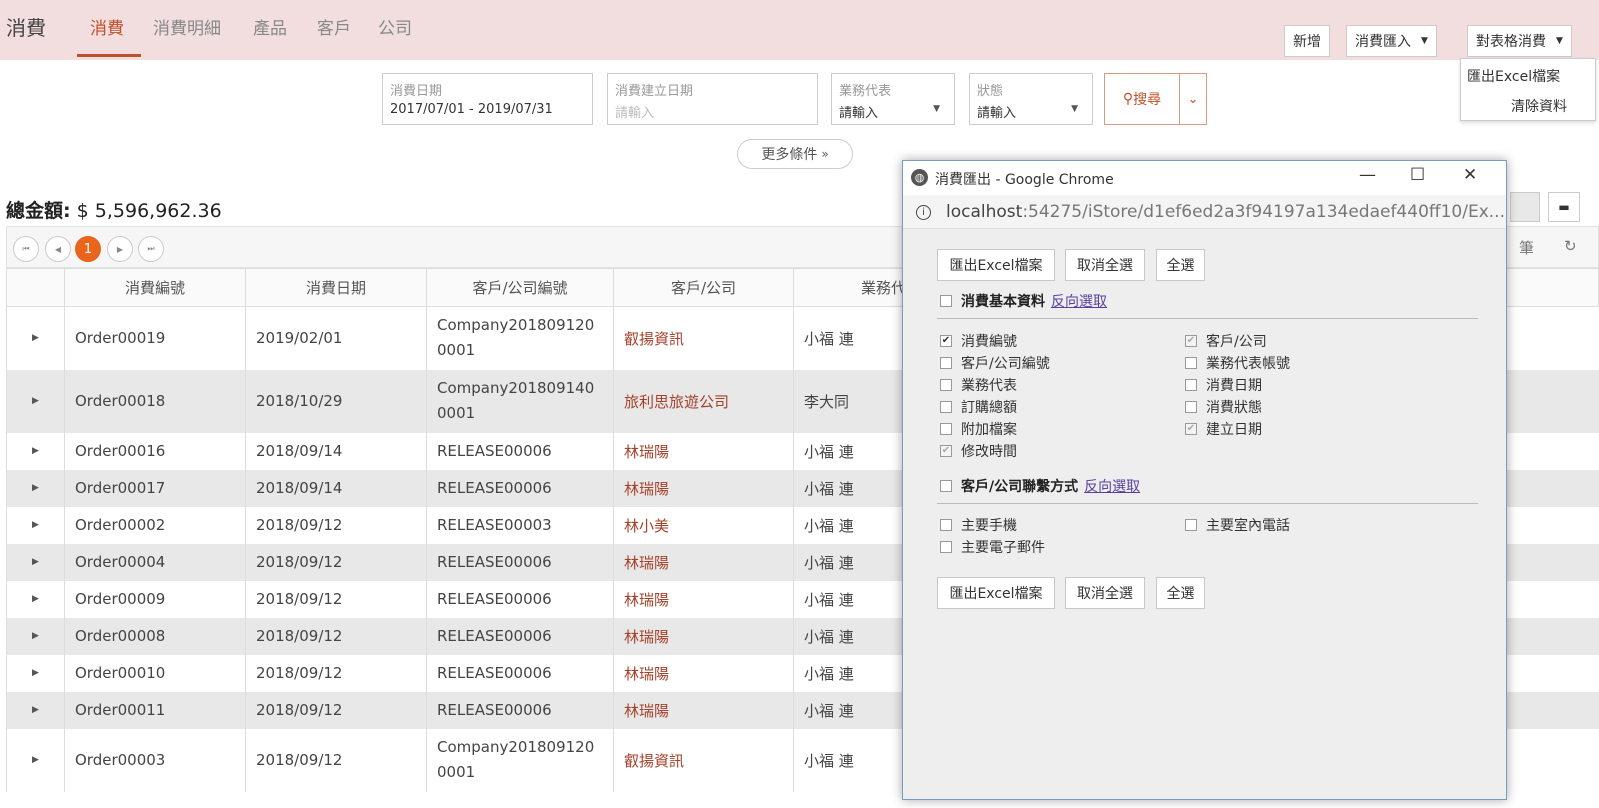  Describe the element at coordinates (978, 429) in the screenshot. I see `export-field-option: 附加檔案` at that location.